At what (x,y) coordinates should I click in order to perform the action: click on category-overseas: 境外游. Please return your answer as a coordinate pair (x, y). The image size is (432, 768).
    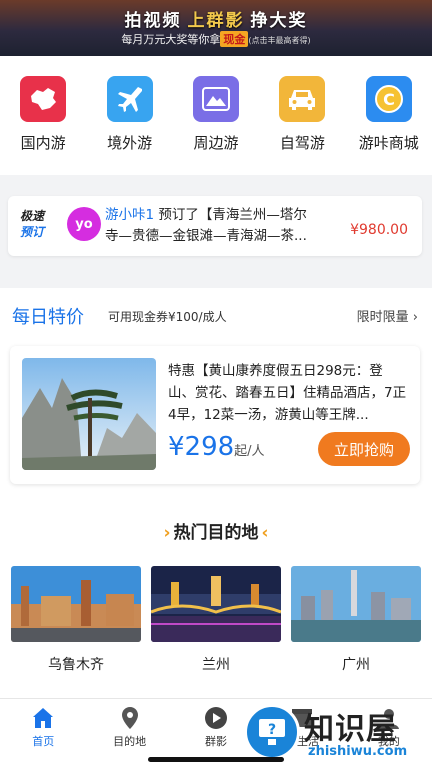
    Looking at the image, I should click on (130, 125).